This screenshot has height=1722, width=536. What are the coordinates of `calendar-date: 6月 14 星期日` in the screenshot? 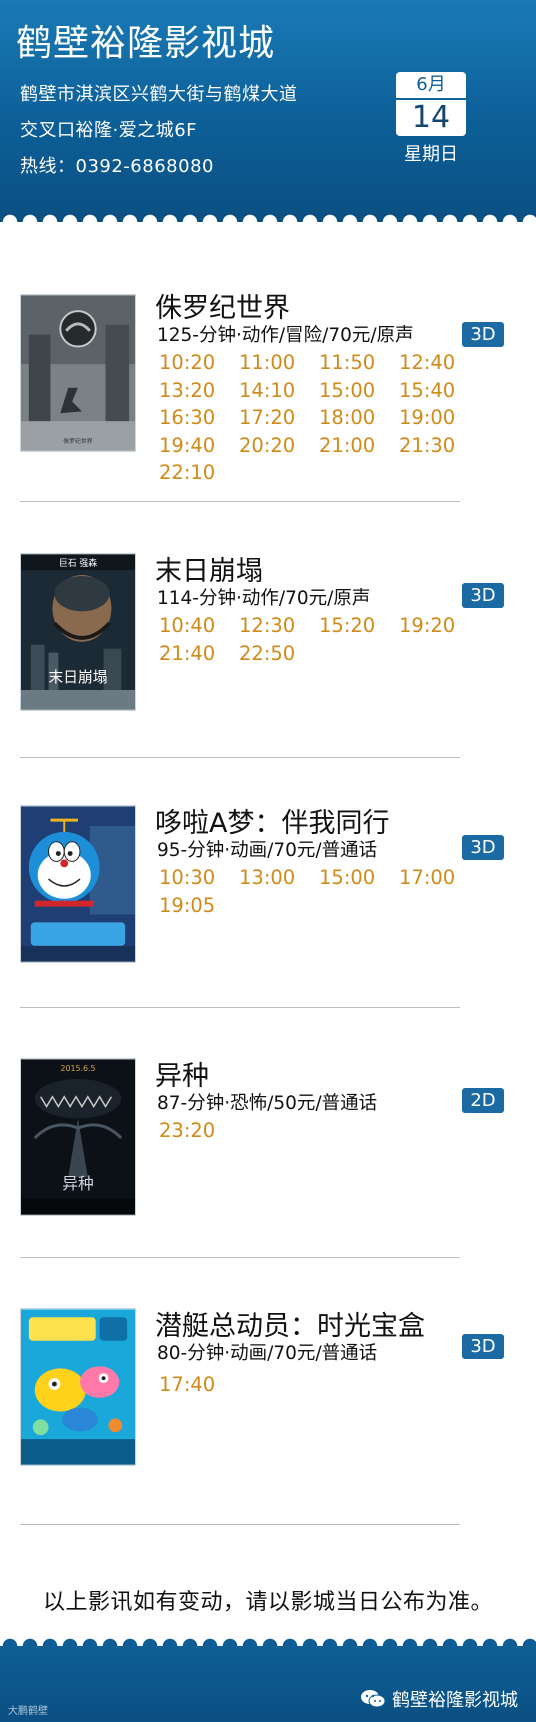 It's located at (431, 119).